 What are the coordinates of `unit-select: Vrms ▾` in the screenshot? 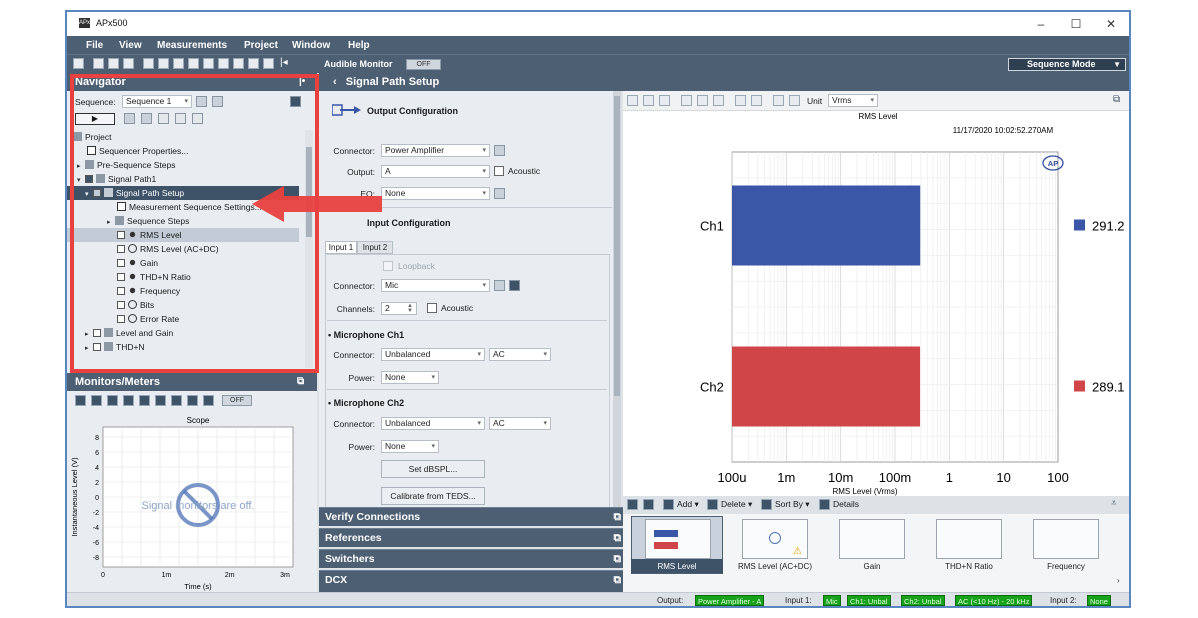 It's located at (853, 100).